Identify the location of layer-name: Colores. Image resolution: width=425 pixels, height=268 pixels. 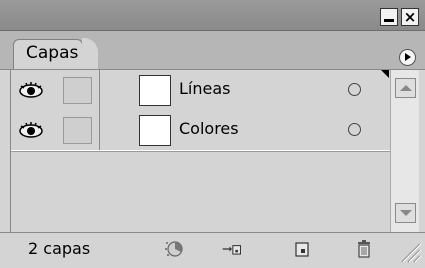
(209, 129).